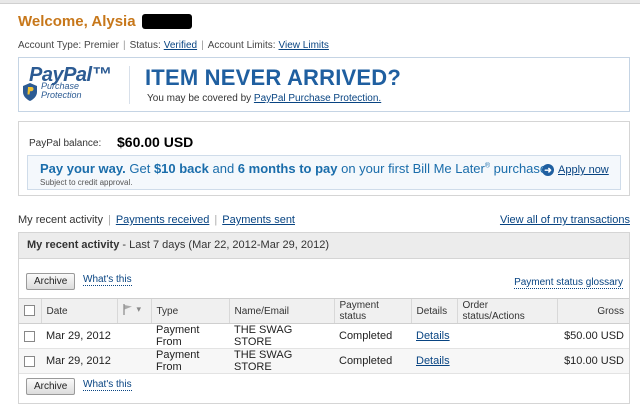 The height and width of the screenshot is (409, 640). I want to click on select-all-checkbox, so click(29, 311).